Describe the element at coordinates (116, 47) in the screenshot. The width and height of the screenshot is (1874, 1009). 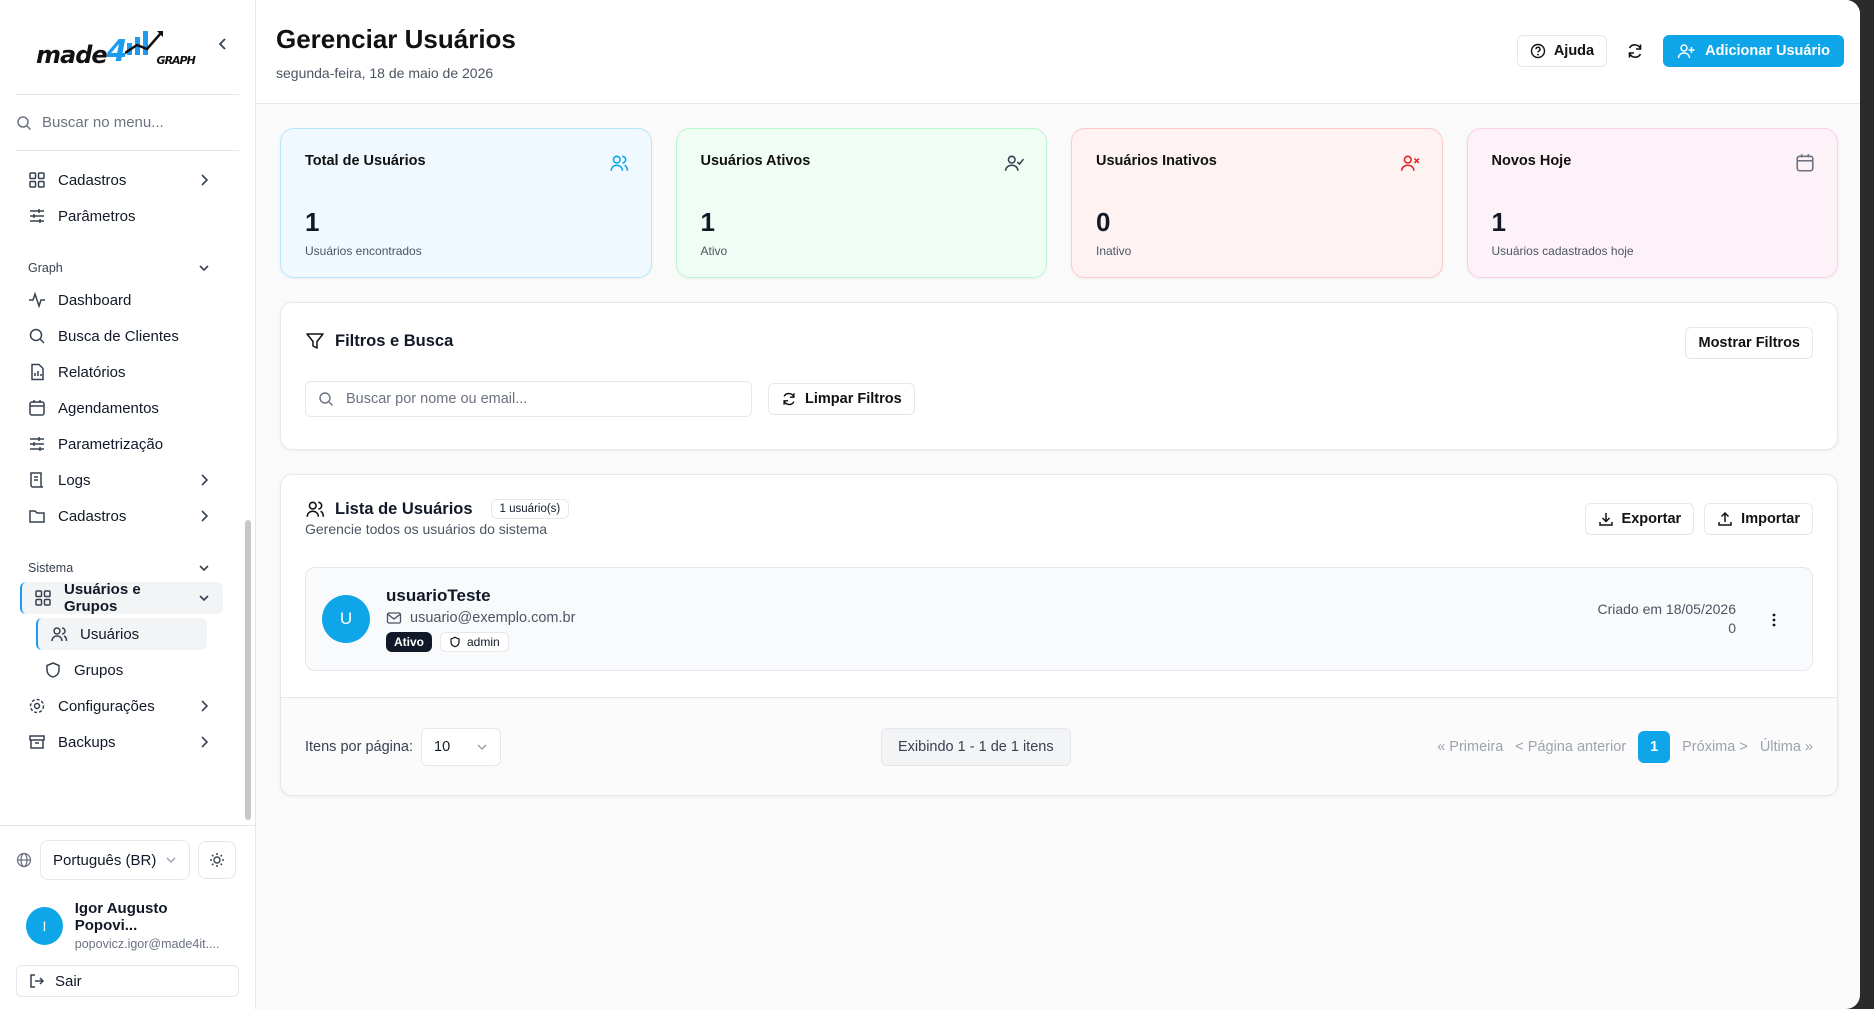
I see `brand-logo: made 4 GRAPH` at that location.